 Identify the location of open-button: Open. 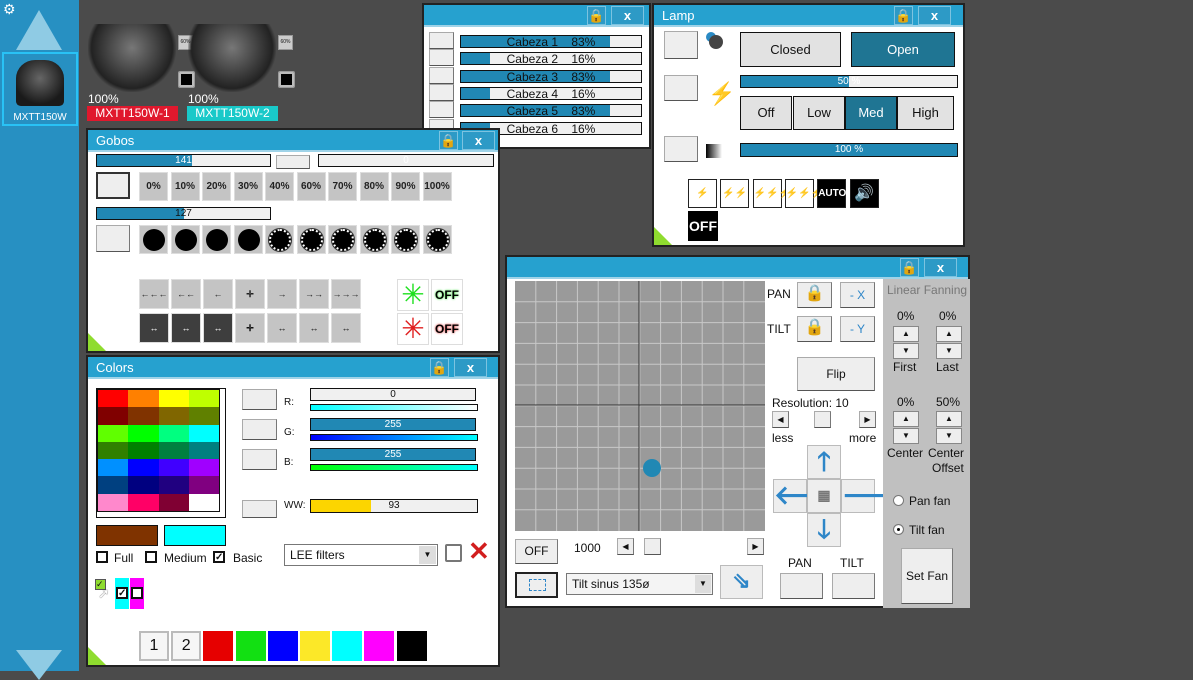
(903, 49).